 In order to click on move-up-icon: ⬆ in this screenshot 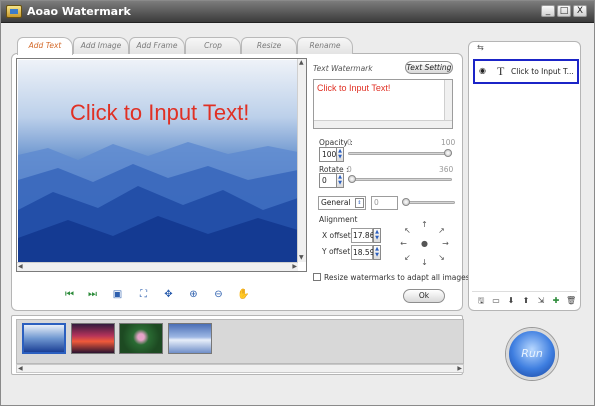, I will do `click(526, 301)`.